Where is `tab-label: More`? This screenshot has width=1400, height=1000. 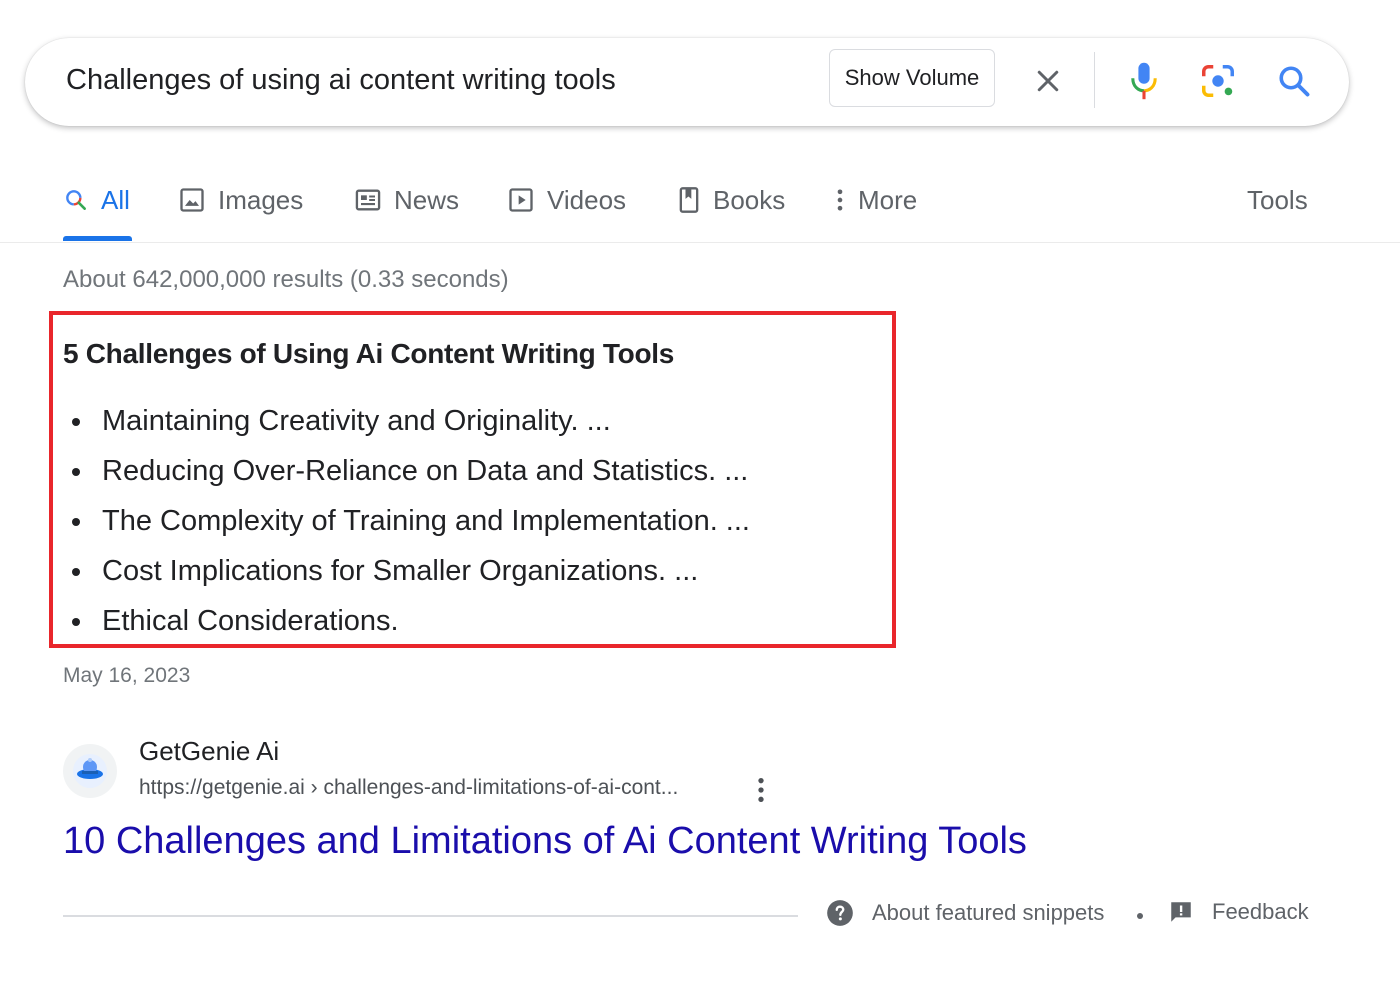
tab-label: More is located at coordinates (888, 199).